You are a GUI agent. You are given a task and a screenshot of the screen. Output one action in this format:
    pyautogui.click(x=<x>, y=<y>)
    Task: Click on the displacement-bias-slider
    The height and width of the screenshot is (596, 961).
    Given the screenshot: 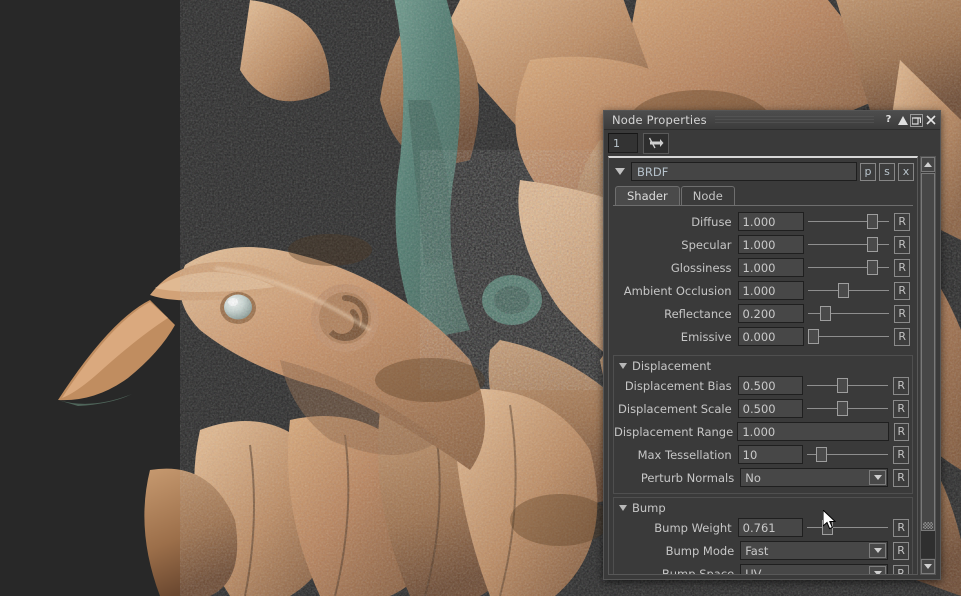 What is the action you would take?
    pyautogui.click(x=848, y=385)
    